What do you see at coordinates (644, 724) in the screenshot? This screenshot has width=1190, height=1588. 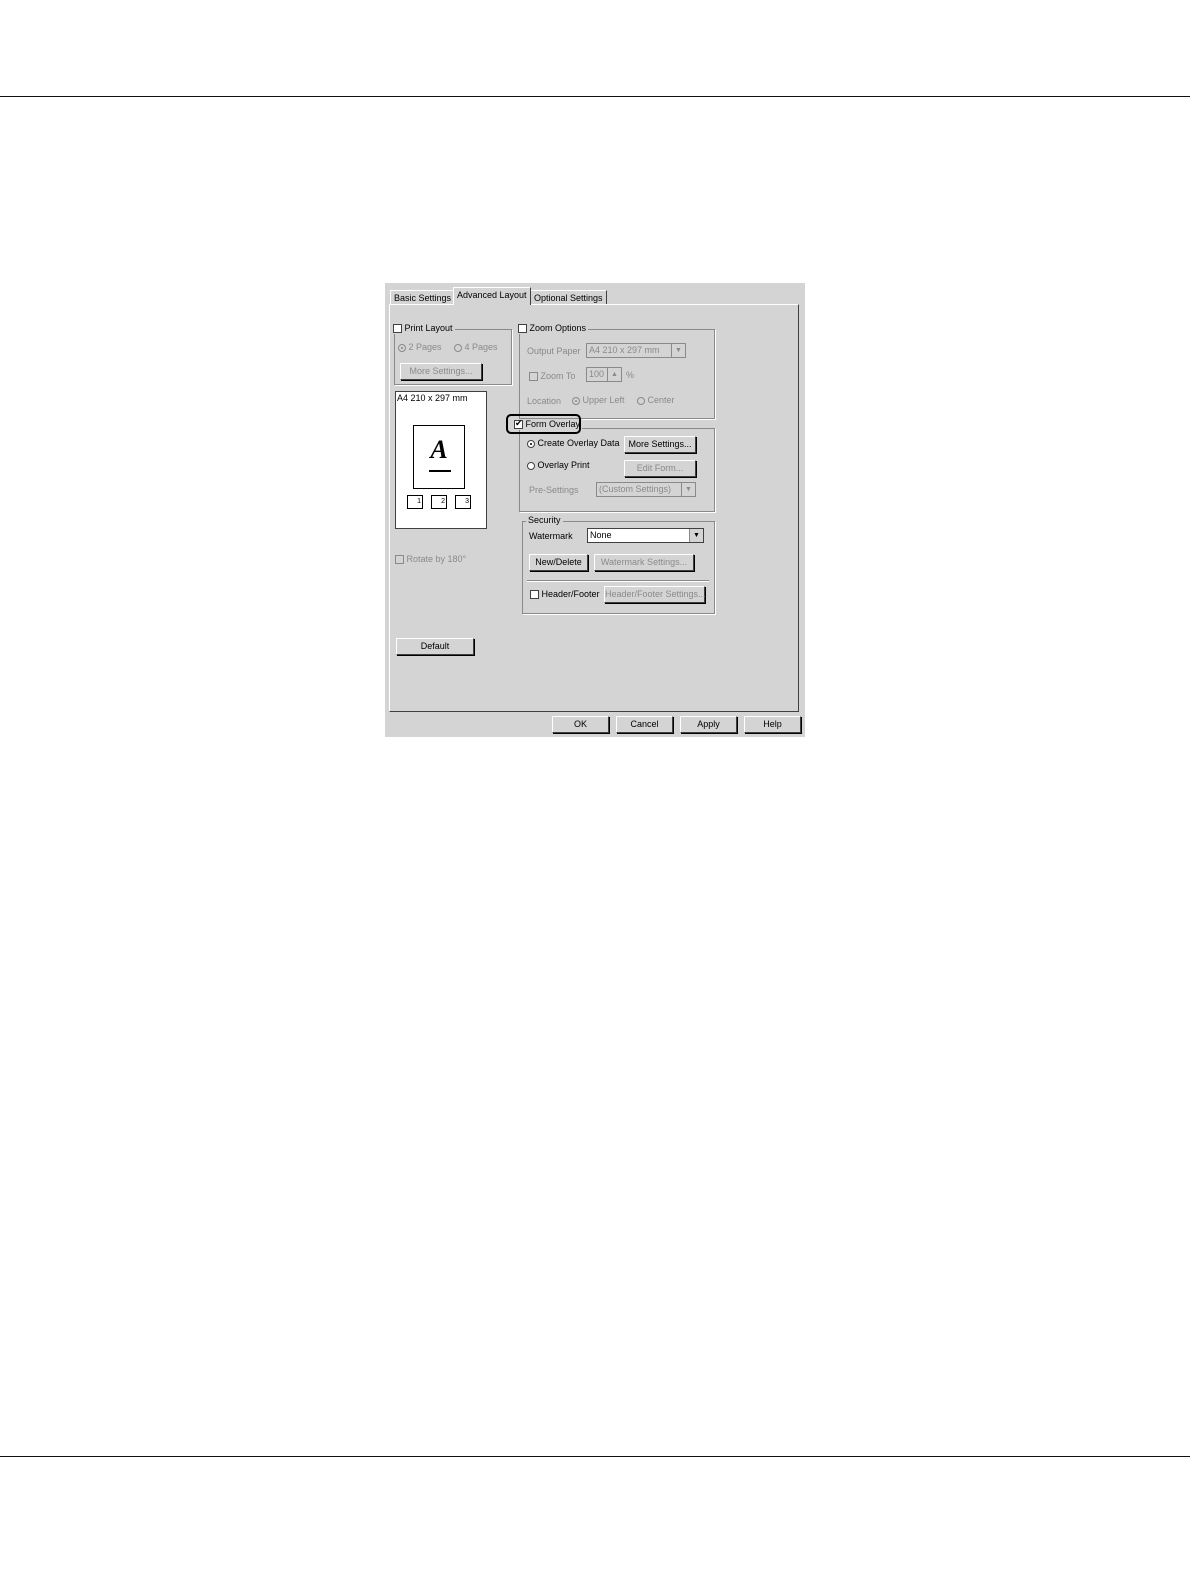 I see `cancel-button: Cancel` at bounding box center [644, 724].